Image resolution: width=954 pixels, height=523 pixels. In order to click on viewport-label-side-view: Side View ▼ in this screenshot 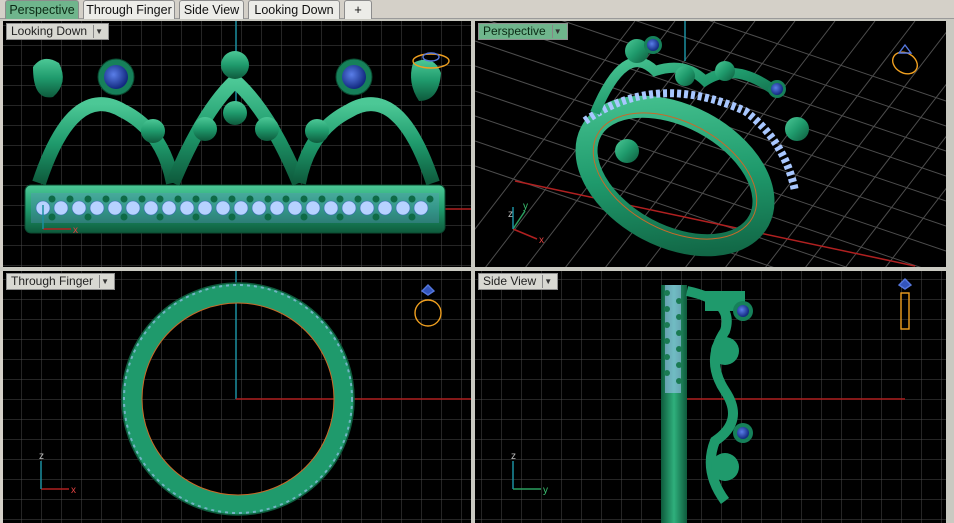, I will do `click(518, 281)`.